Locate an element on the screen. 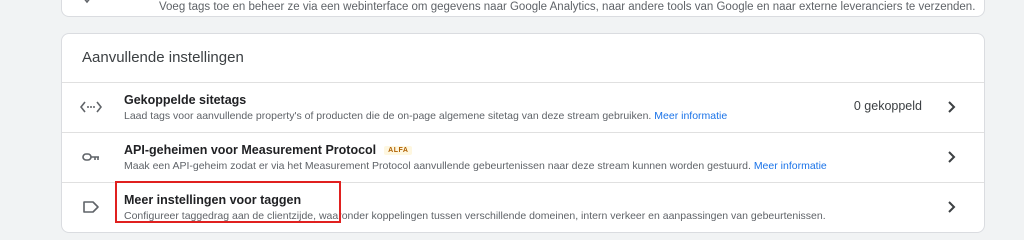  label-icon is located at coordinates (91, 207).